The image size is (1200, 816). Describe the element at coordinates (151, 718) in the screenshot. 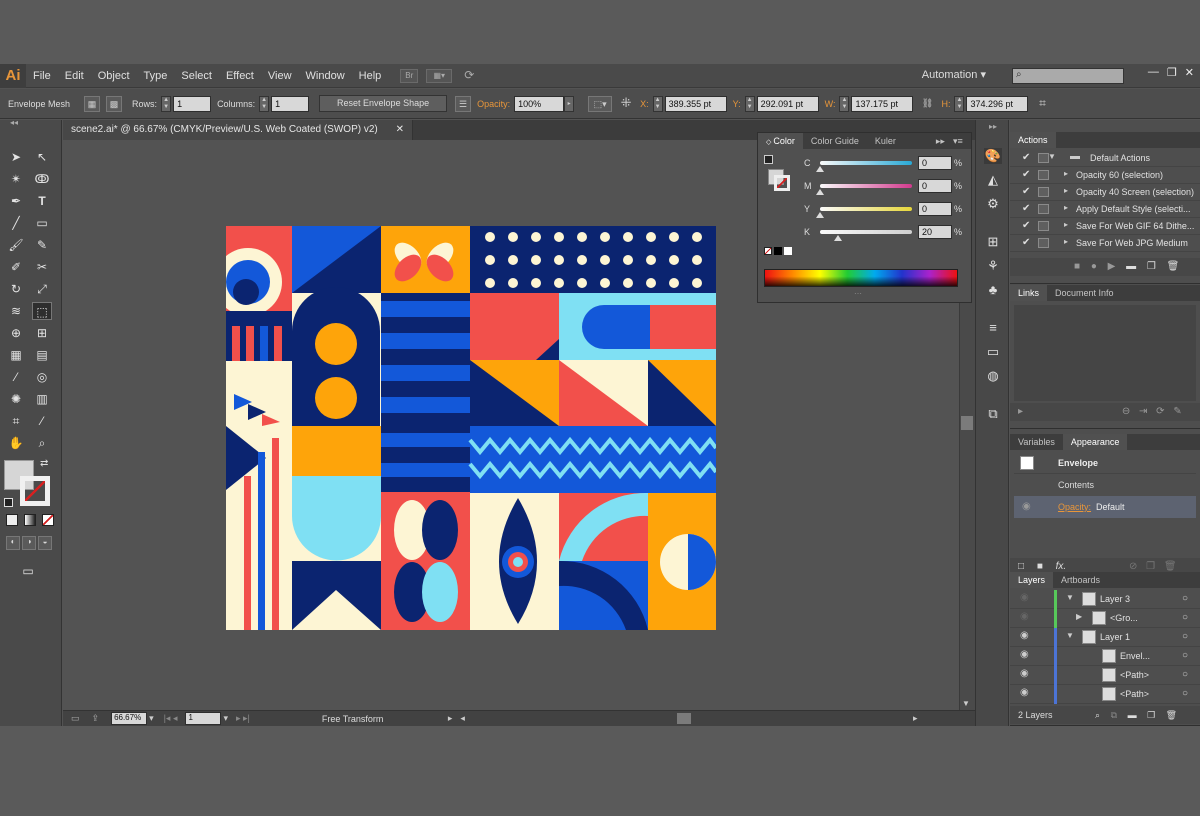

I see `zoom-dropdown-icon: ▾` at that location.